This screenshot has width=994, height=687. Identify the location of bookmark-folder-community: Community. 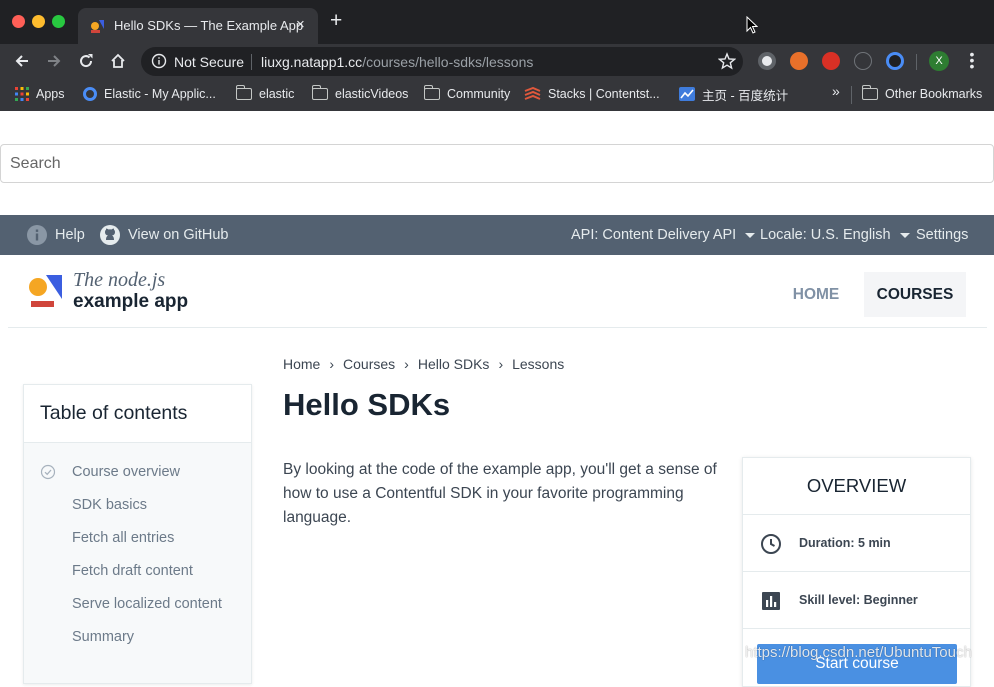
(467, 94).